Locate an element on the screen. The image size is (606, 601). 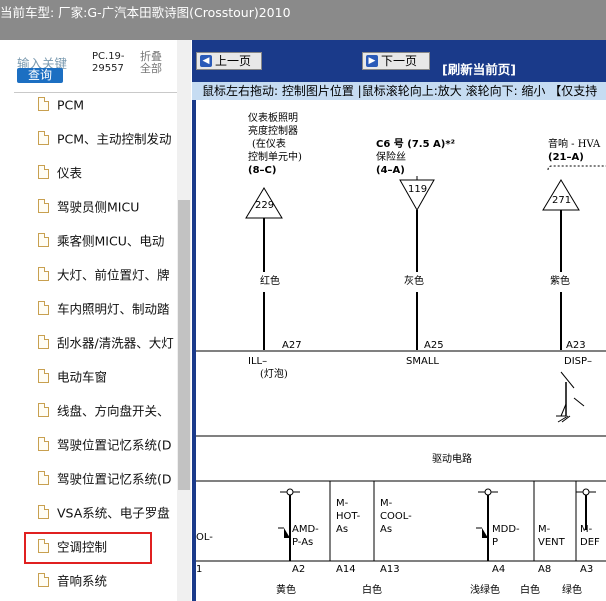
search-area: 输入关键 查询 PC.19-29557 折叠全部 is located at coordinates (95, 66).